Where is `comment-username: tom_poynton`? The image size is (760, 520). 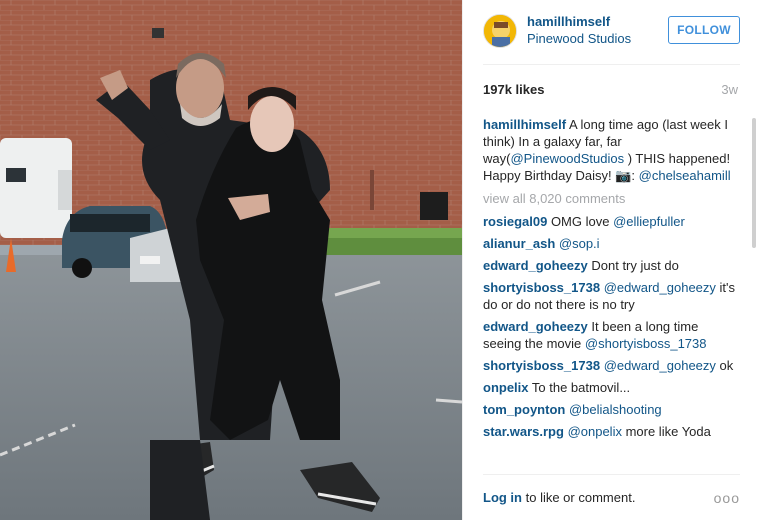
comment-username: tom_poynton is located at coordinates (524, 409).